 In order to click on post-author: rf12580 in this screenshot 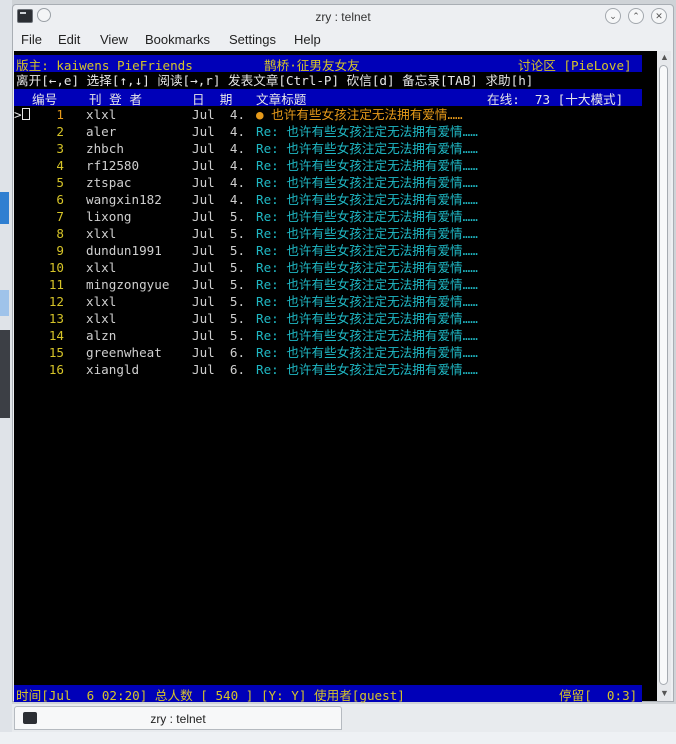, I will do `click(113, 165)`.